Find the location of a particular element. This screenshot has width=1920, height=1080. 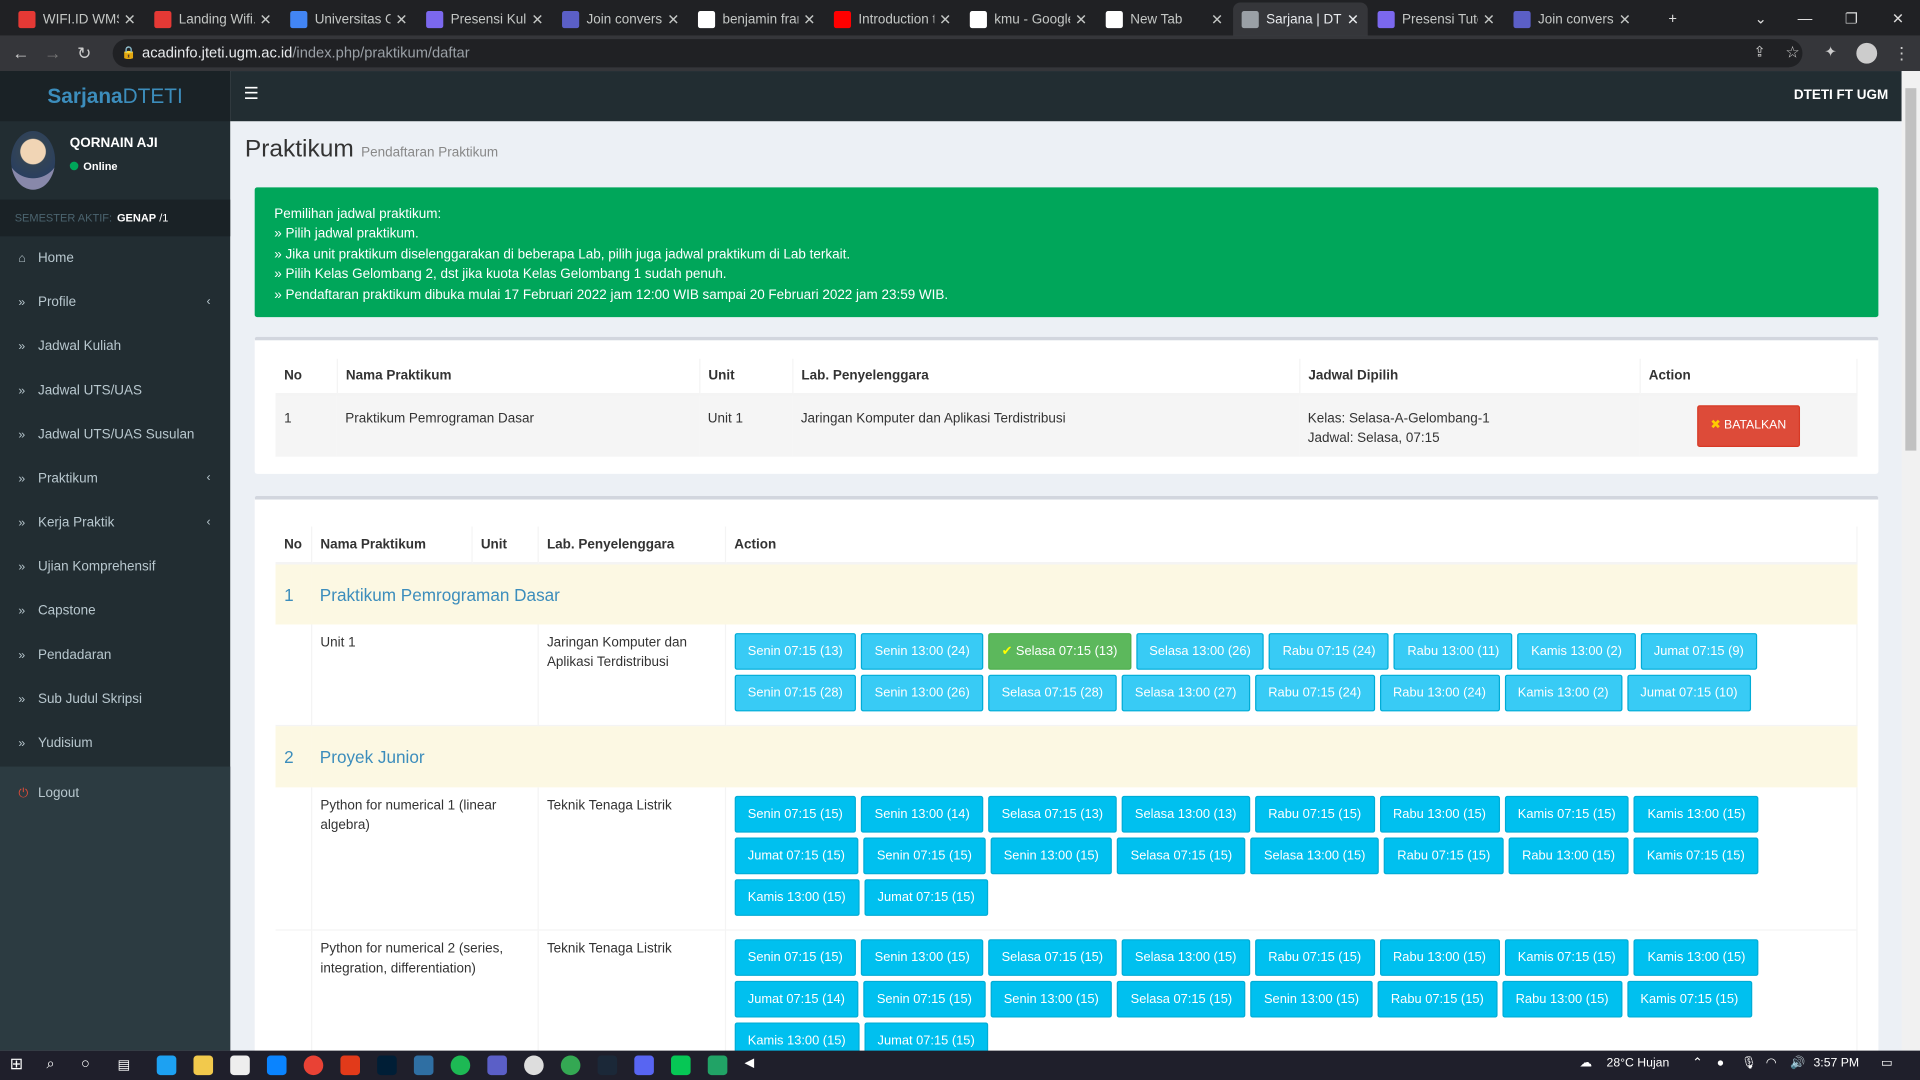

close-window-icon: ✕ is located at coordinates (1898, 18).